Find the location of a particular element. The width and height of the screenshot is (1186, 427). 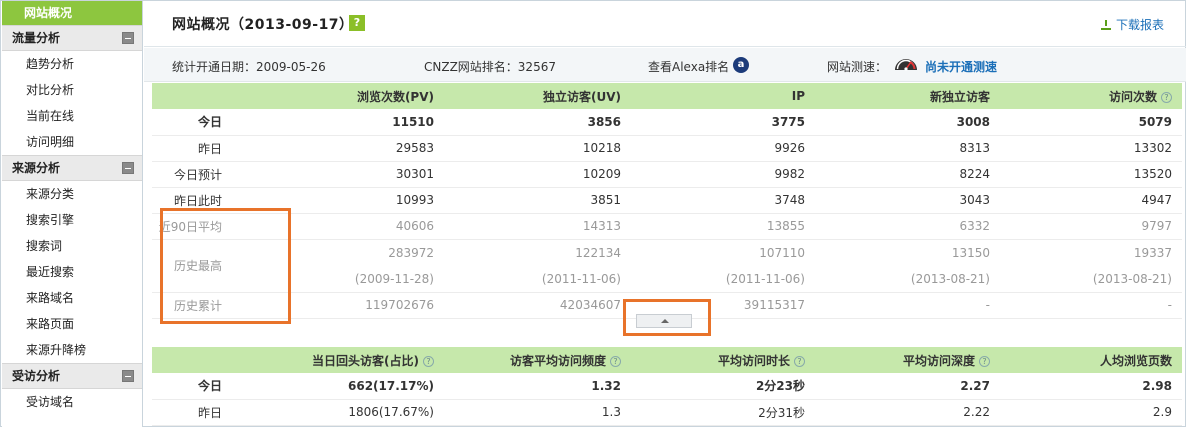

table-row: 今日 662(17.17%) 1.32 2分23秒 2.27 2.98 is located at coordinates (667, 386).